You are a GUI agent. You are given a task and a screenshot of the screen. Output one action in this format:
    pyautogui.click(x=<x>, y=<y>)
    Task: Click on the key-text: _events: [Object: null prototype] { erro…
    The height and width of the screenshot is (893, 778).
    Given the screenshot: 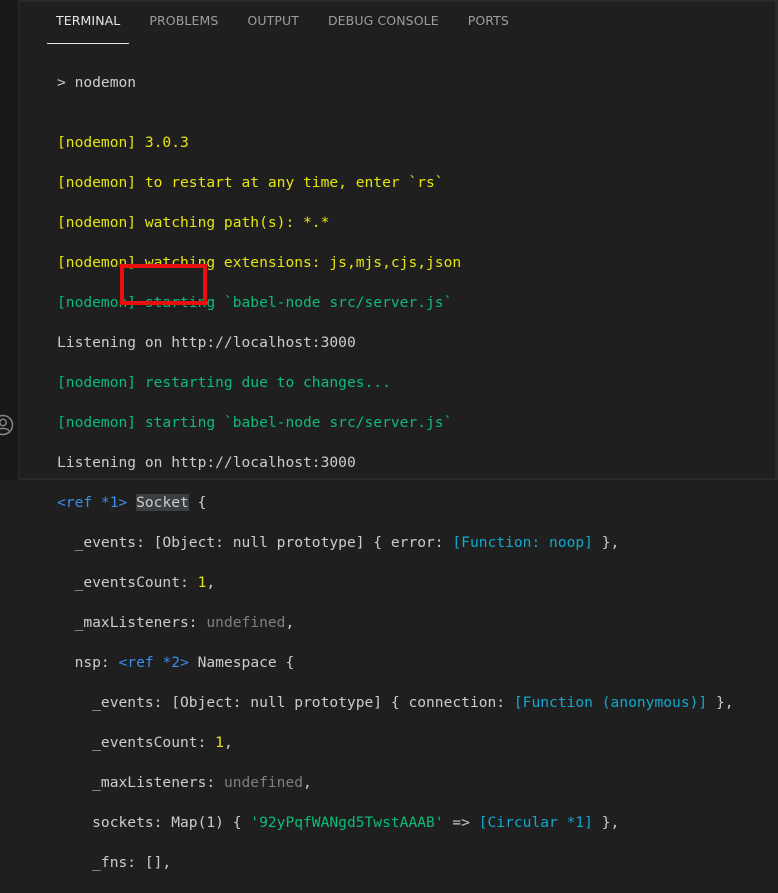 What is the action you would take?
    pyautogui.click(x=255, y=542)
    